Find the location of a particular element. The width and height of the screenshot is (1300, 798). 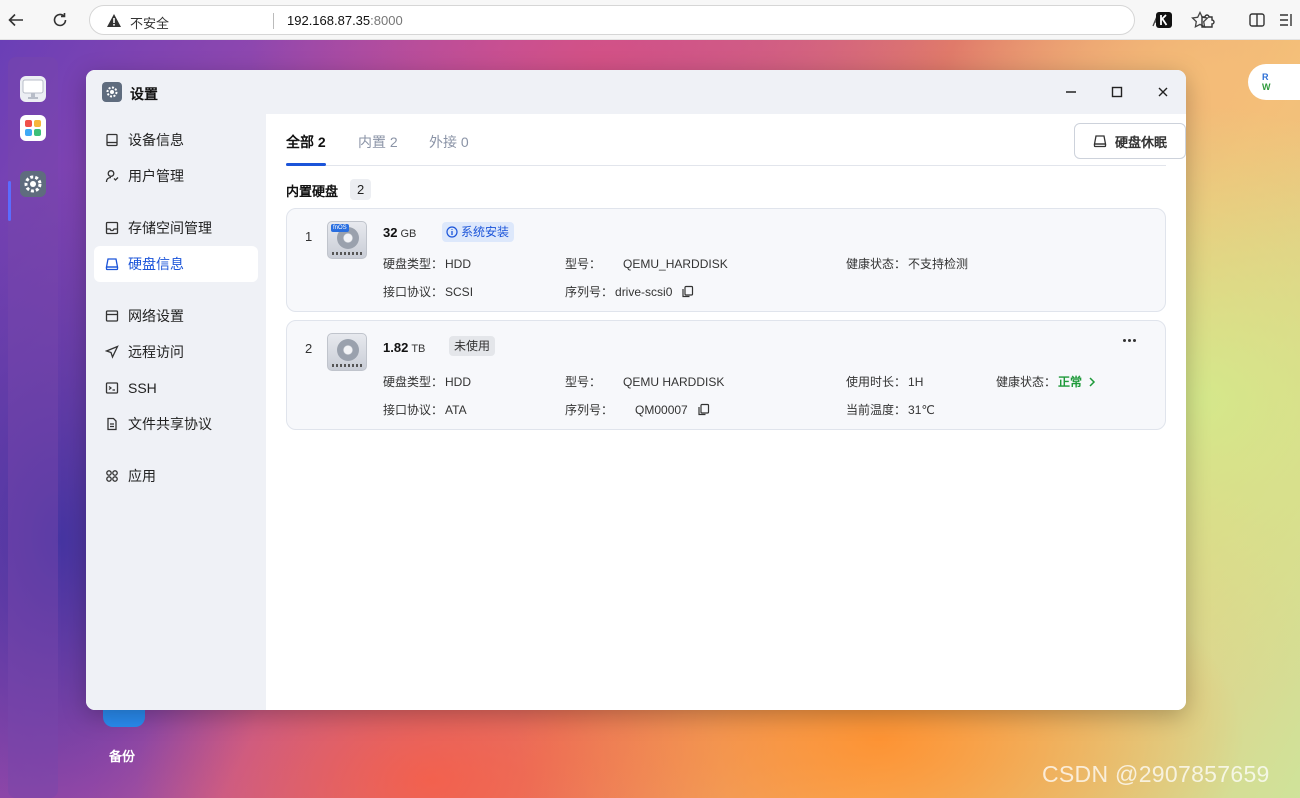

disk-type-label: 硬盘类型： is located at coordinates (413, 264).